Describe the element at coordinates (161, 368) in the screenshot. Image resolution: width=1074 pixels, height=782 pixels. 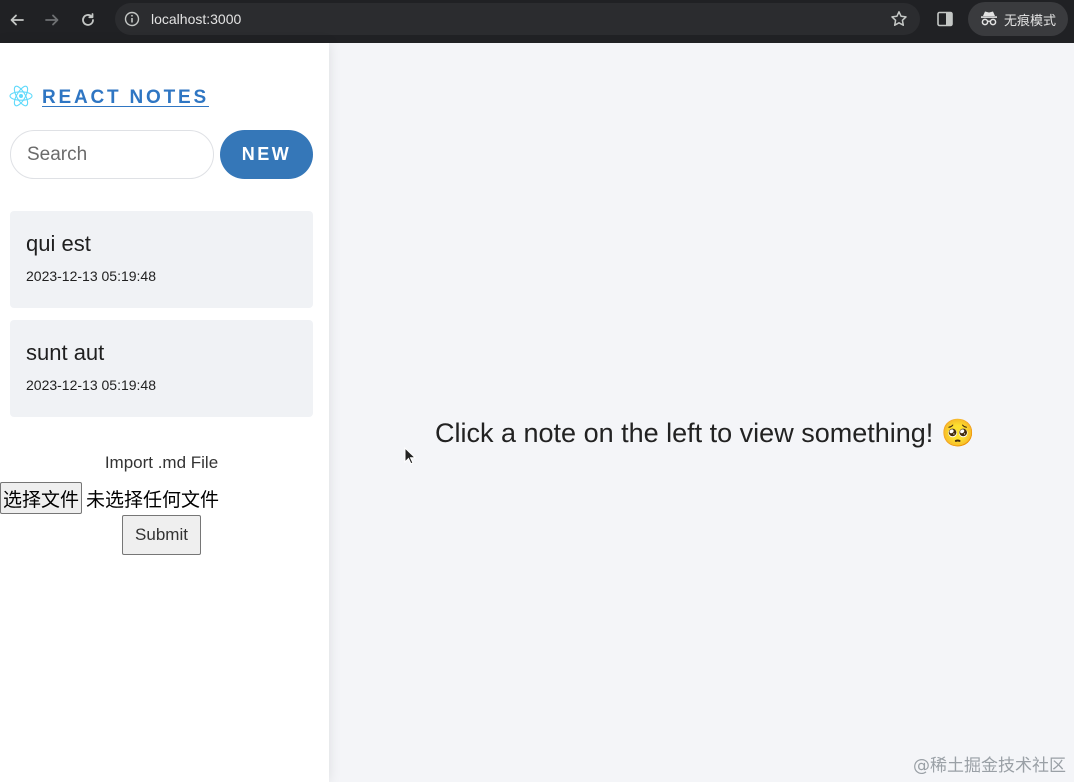
I see `note-item: sunt aut 2023-12-13 05:19:48` at that location.